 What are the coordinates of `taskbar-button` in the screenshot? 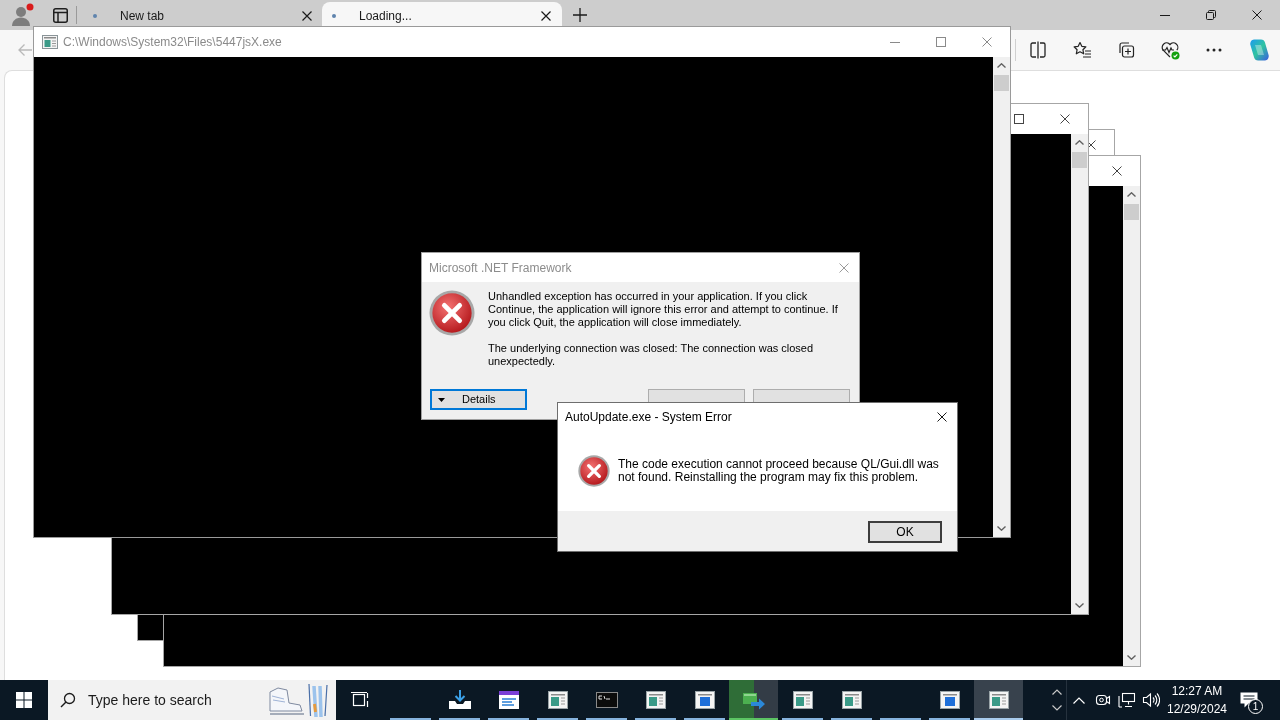 It's located at (998, 700).